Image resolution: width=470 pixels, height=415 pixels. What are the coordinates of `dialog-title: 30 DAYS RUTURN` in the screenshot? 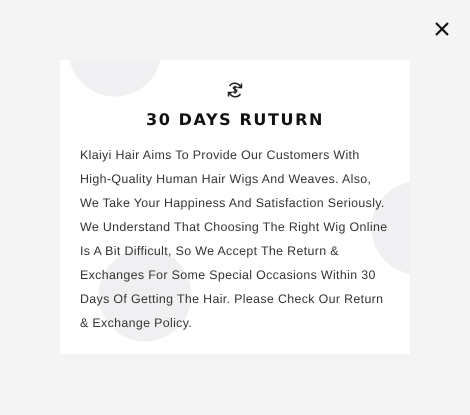 It's located at (235, 119).